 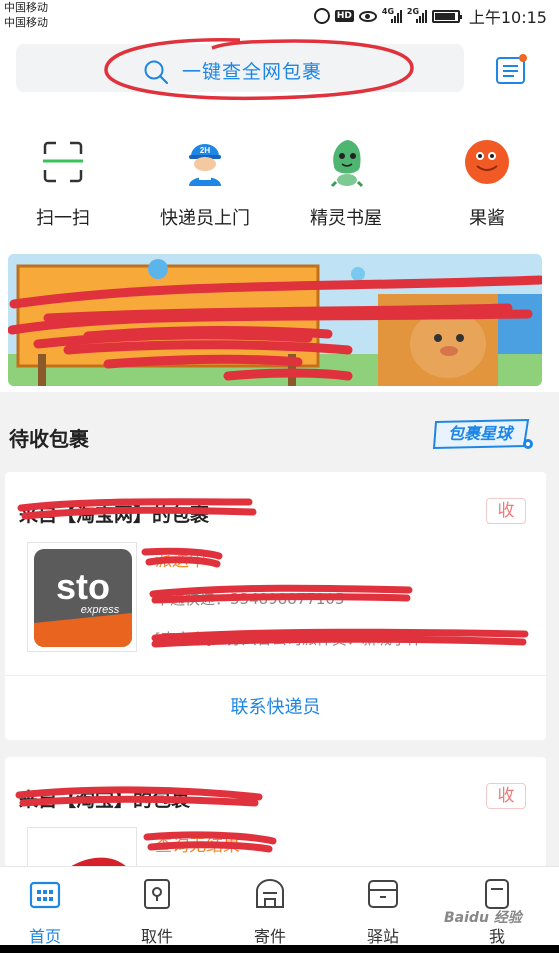 I want to click on carrier-logo, so click(x=82, y=847).